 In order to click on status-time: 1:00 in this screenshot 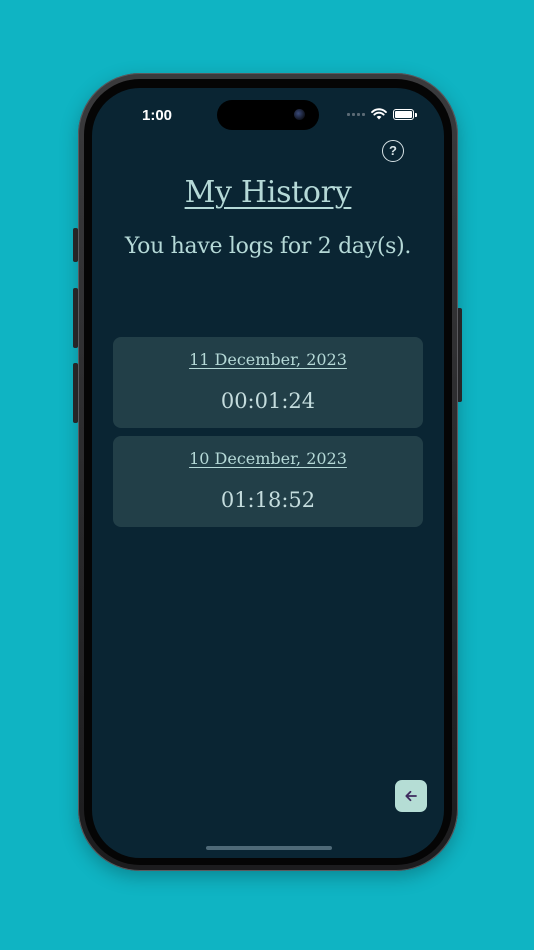, I will do `click(157, 115)`.